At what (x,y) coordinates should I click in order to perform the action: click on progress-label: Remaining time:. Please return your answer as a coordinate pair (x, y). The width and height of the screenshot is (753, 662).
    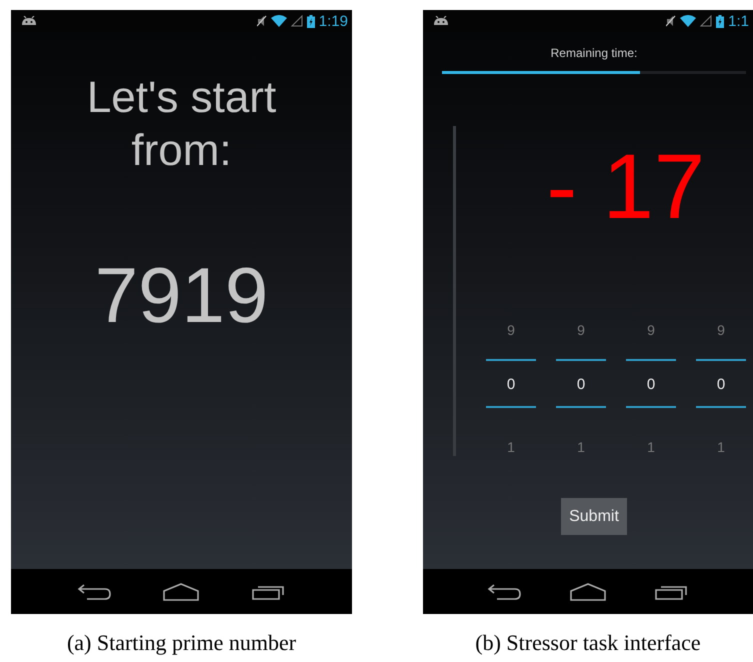
    Looking at the image, I should click on (594, 53).